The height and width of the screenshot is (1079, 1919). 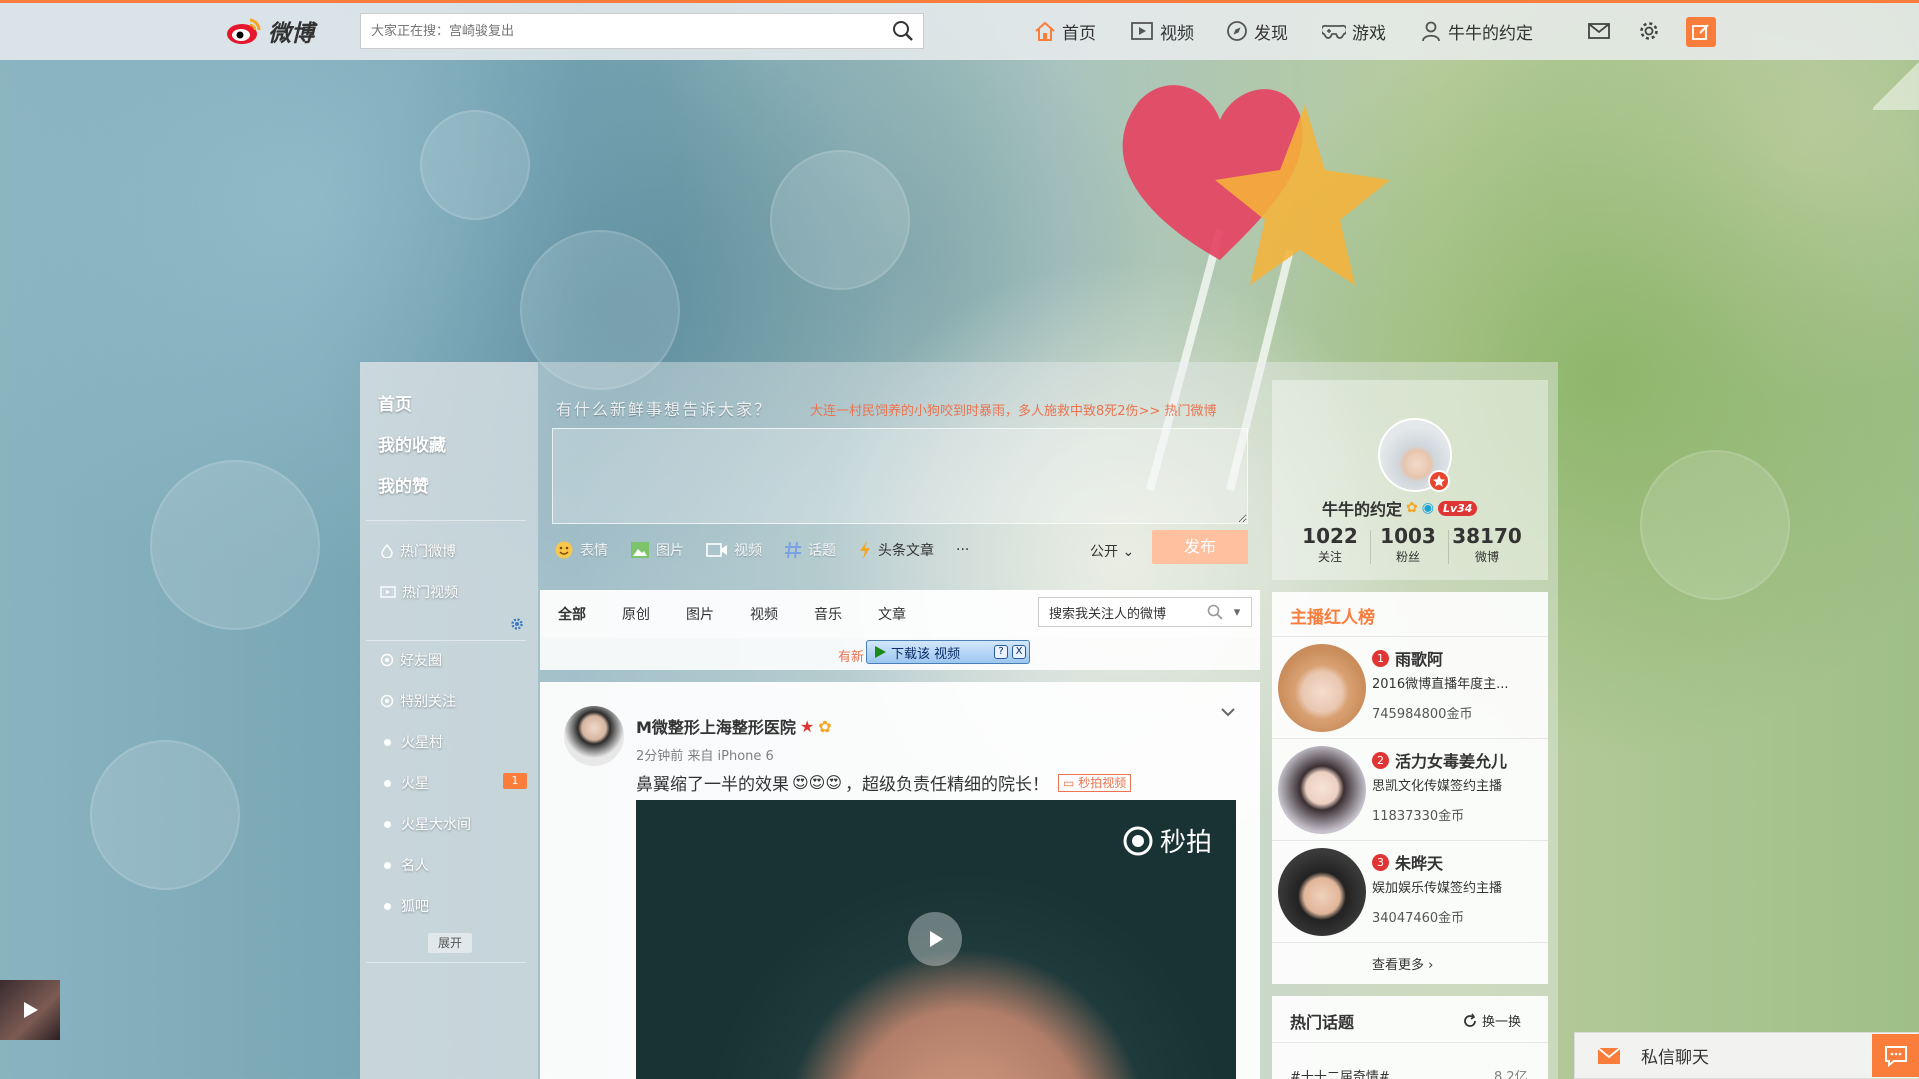 I want to click on chat-popup-button, so click(x=1895, y=1055).